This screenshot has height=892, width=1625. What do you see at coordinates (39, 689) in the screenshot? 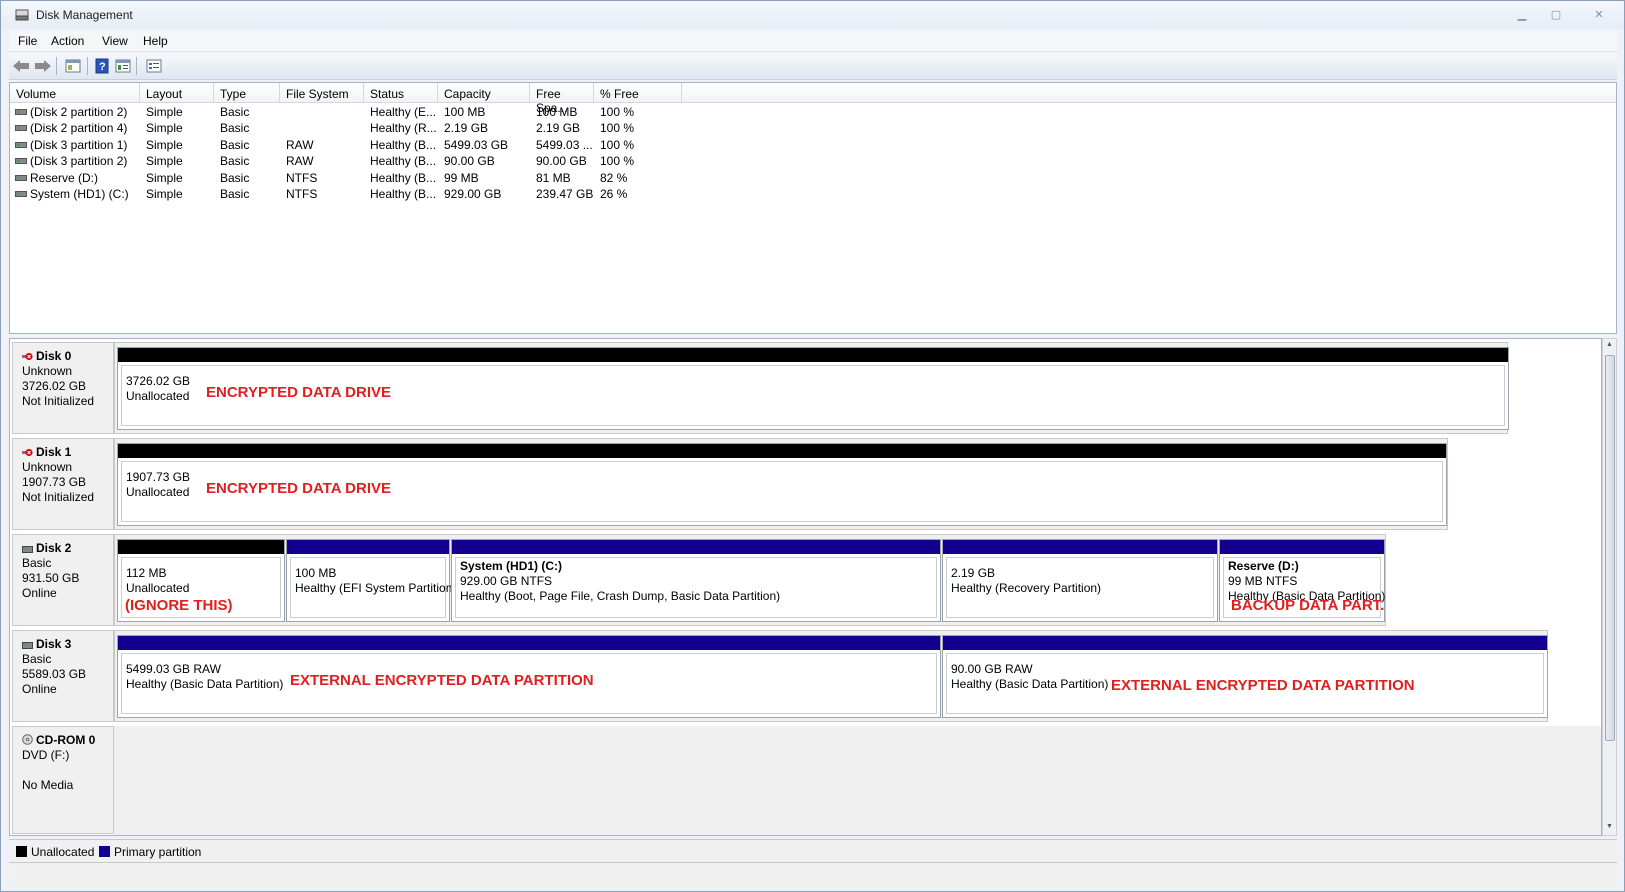
I see `disk-state: Online` at bounding box center [39, 689].